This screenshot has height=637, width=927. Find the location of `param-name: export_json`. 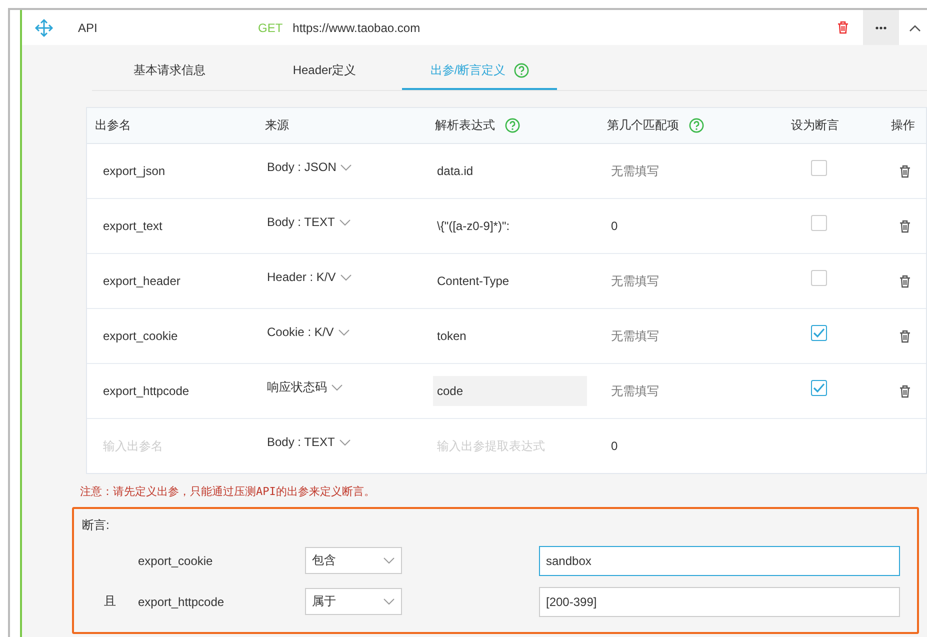

param-name: export_json is located at coordinates (134, 171).